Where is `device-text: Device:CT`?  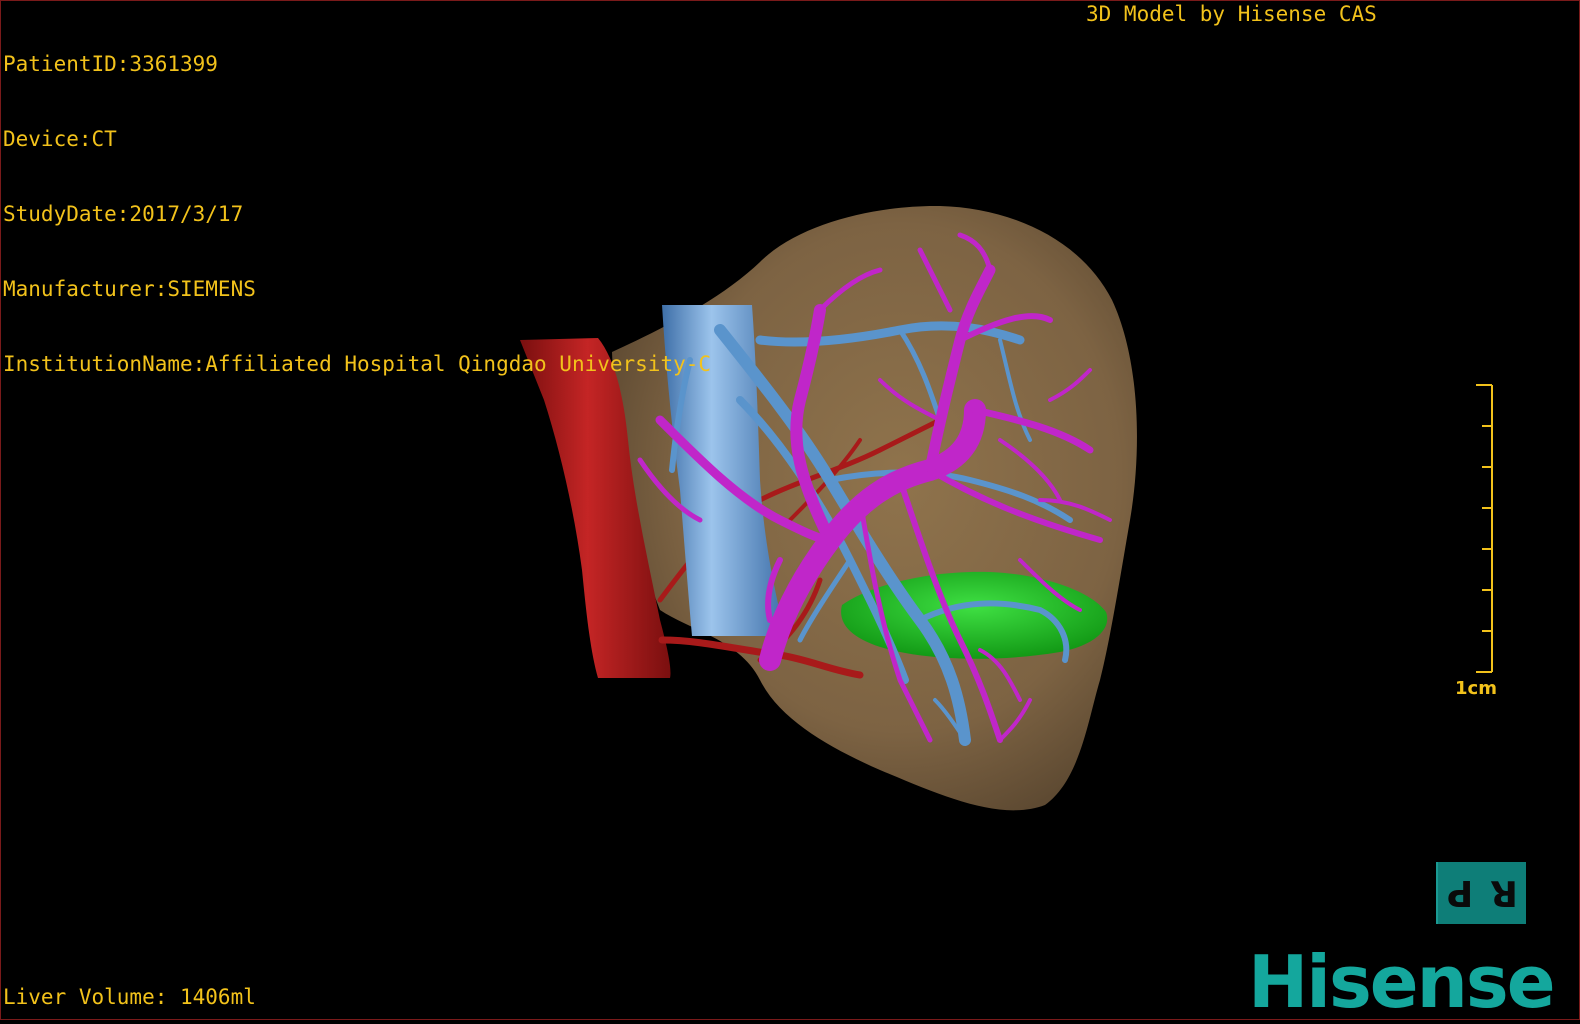
device-text: Device:CT is located at coordinates (60, 139).